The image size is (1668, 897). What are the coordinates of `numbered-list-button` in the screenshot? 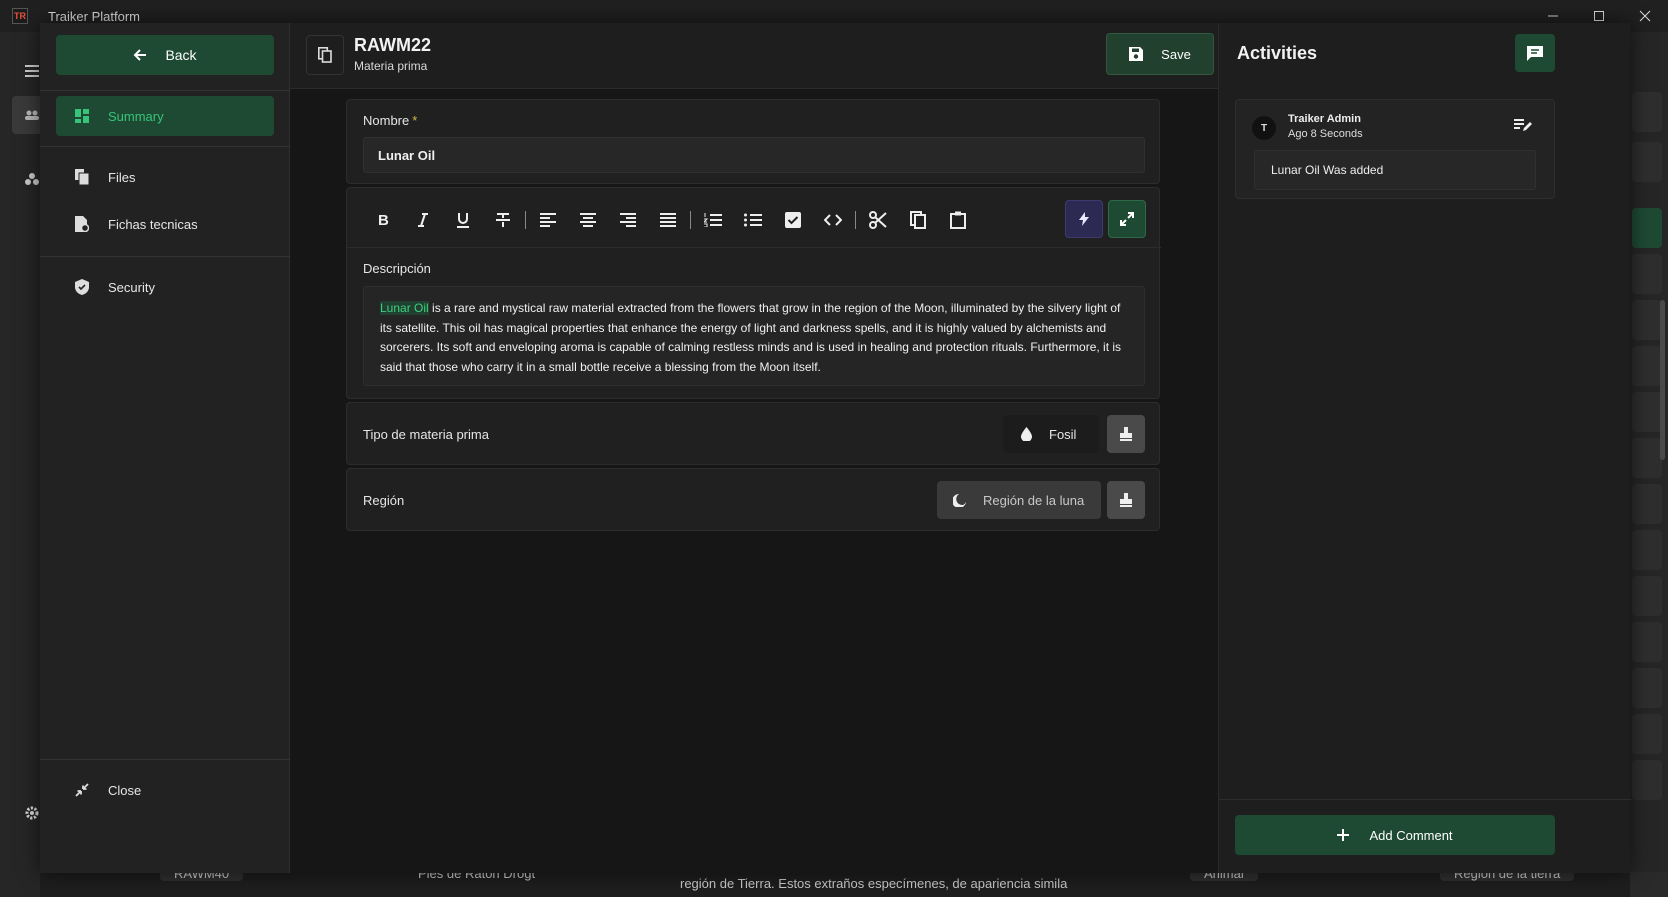 It's located at (713, 220).